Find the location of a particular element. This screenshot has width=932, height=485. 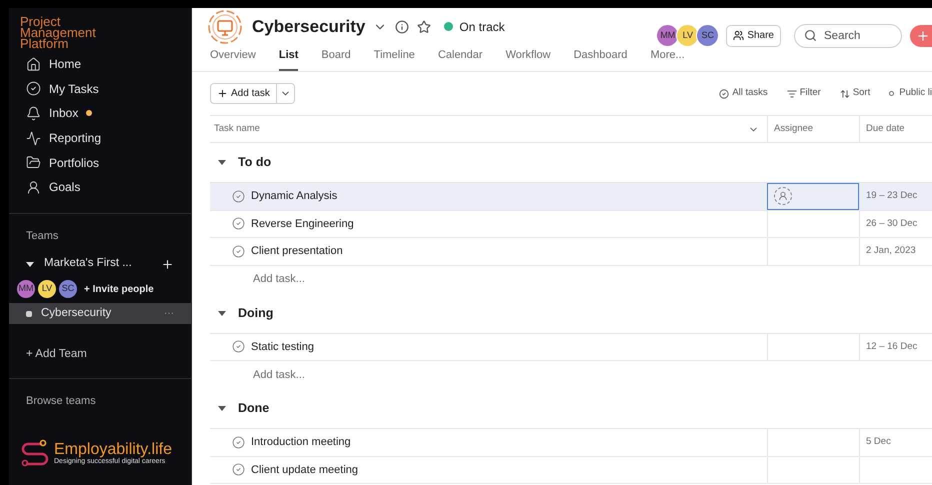

view-tab: Overview is located at coordinates (233, 58).